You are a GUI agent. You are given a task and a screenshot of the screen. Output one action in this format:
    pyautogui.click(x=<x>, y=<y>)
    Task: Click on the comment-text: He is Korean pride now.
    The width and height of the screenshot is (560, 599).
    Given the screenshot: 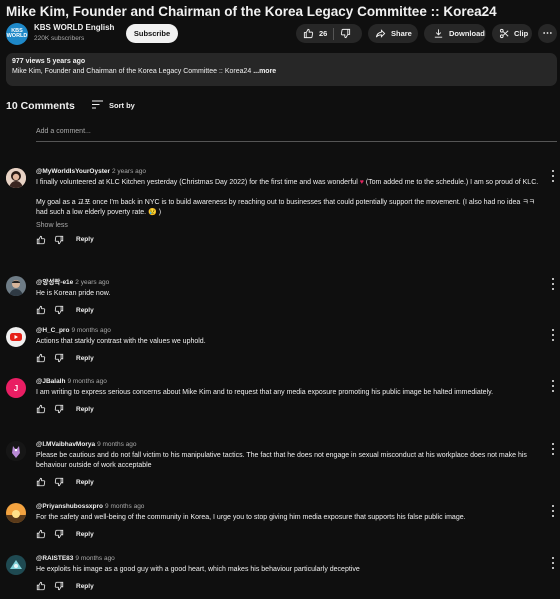 What is the action you would take?
    pyautogui.click(x=73, y=293)
    